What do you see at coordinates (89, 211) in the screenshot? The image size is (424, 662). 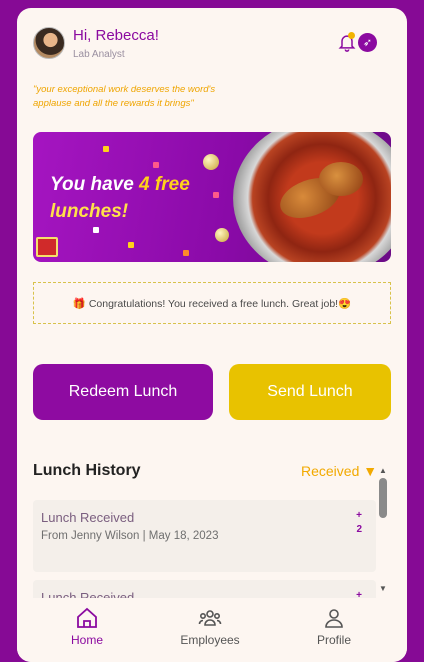 I see `banner-text-line2: lunches!` at bounding box center [89, 211].